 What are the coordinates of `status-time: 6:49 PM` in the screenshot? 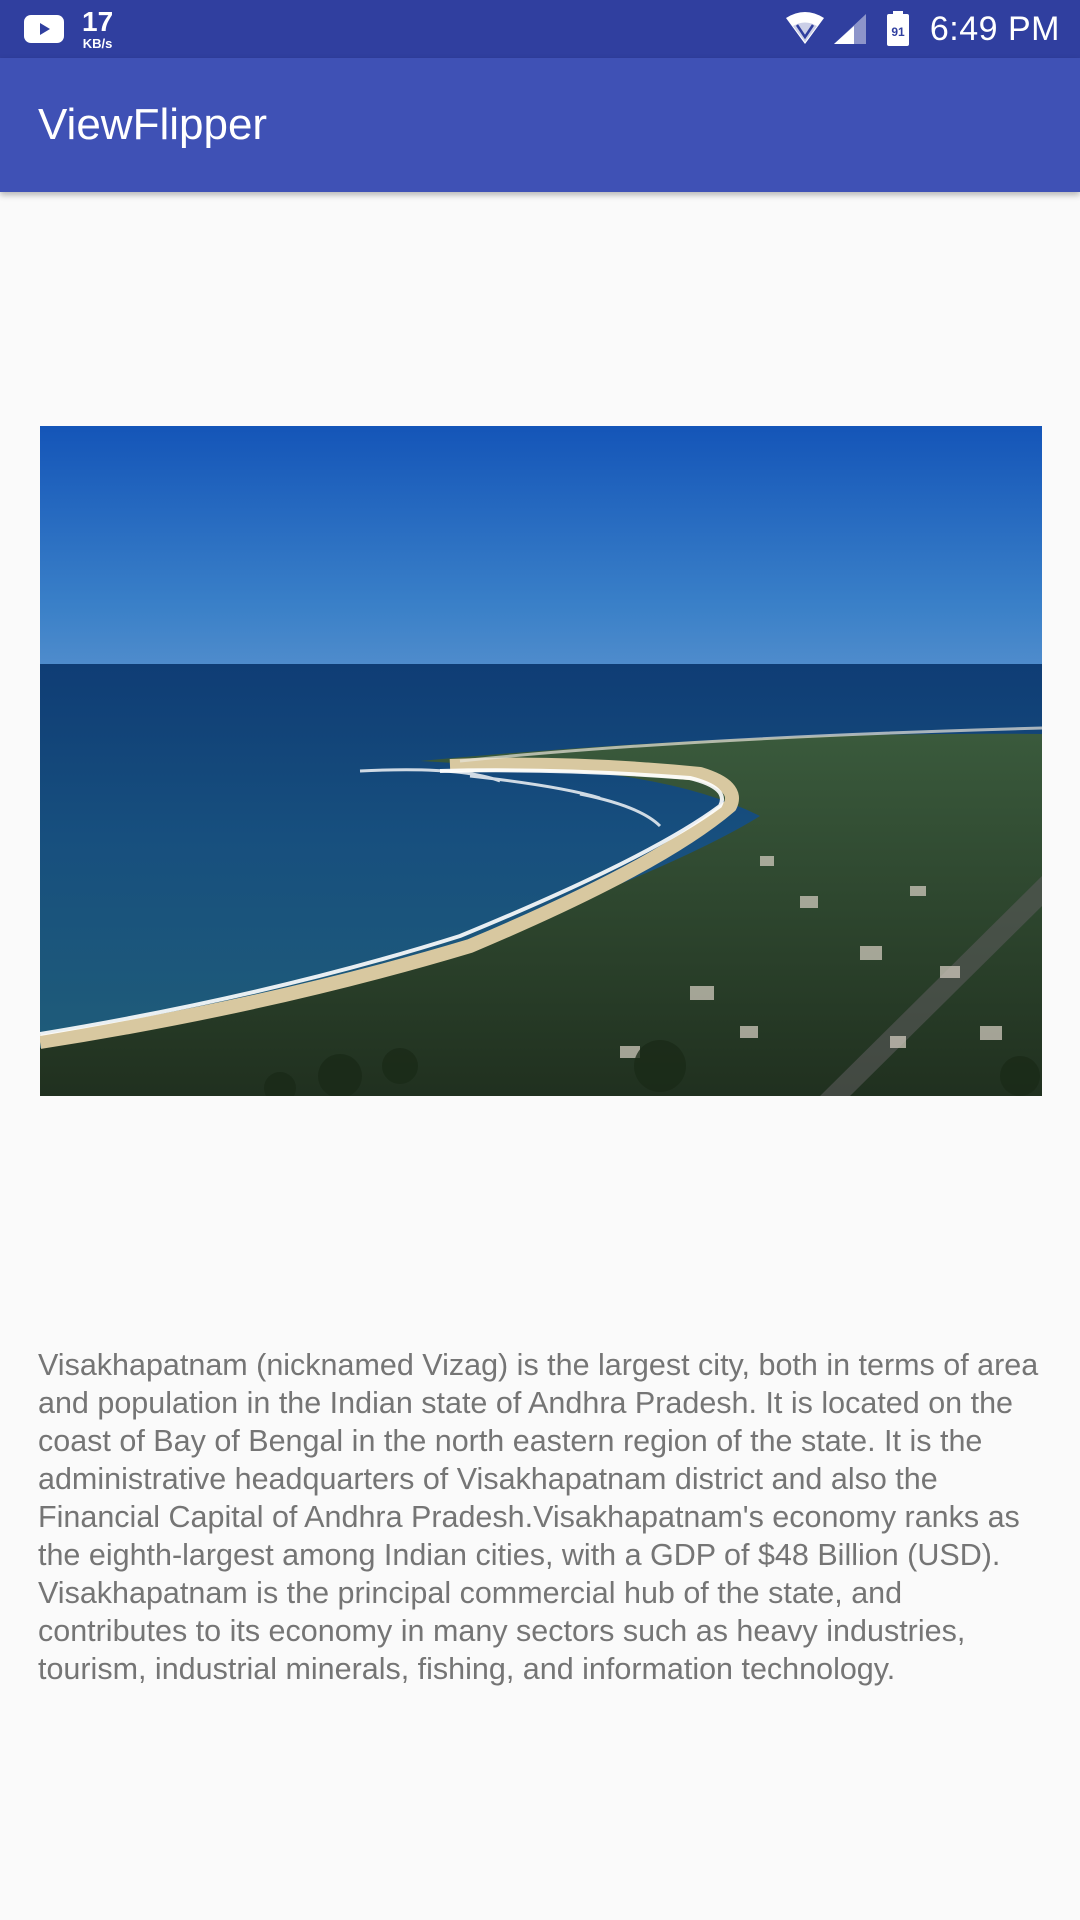 It's located at (994, 28).